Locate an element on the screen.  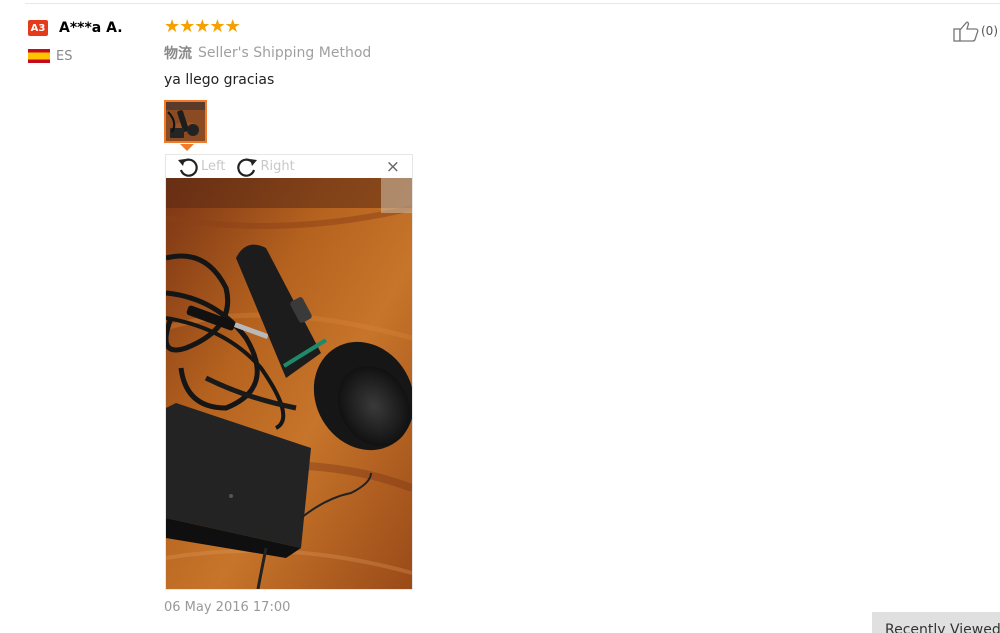
rotate-left-label: Left is located at coordinates (213, 166).